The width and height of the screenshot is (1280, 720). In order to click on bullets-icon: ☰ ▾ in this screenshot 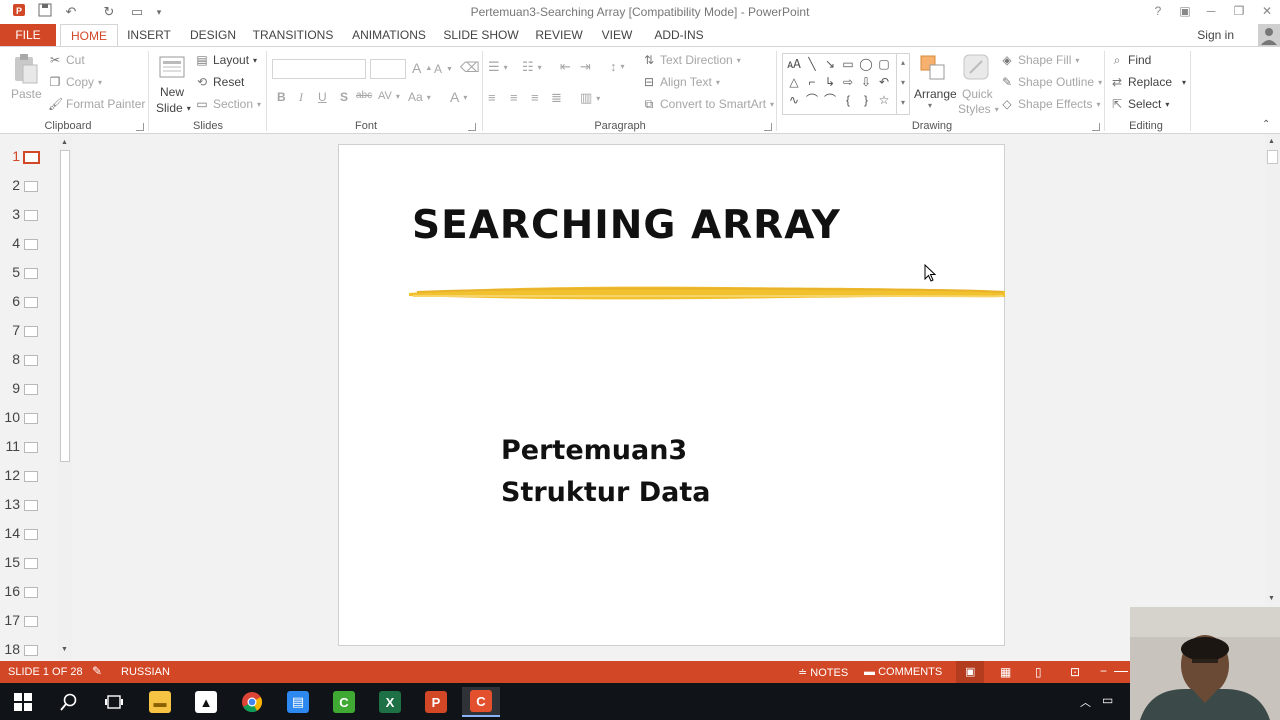, I will do `click(498, 67)`.